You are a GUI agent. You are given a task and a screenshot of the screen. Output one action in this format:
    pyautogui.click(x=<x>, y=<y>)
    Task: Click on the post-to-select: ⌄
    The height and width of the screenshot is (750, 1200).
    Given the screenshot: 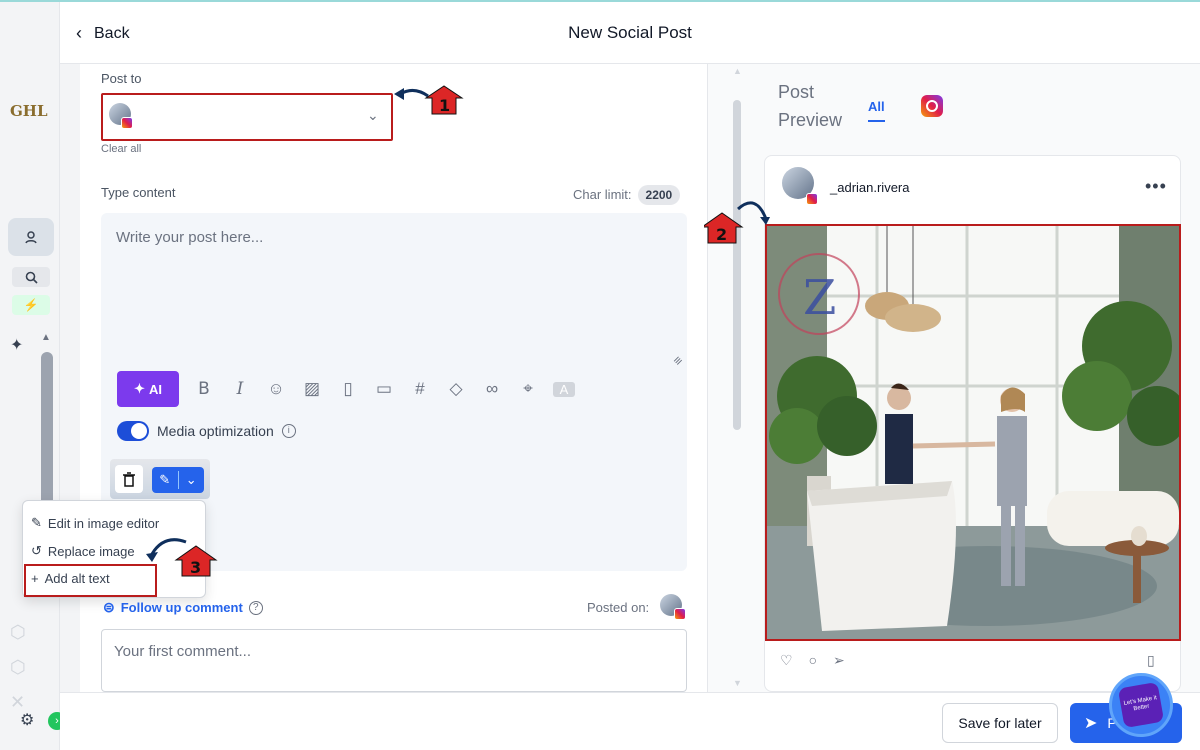 What is the action you would take?
    pyautogui.click(x=247, y=117)
    